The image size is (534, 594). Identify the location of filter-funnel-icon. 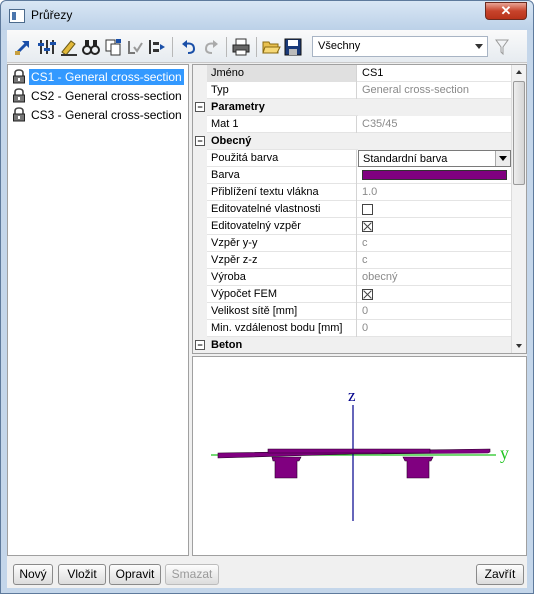
(502, 47).